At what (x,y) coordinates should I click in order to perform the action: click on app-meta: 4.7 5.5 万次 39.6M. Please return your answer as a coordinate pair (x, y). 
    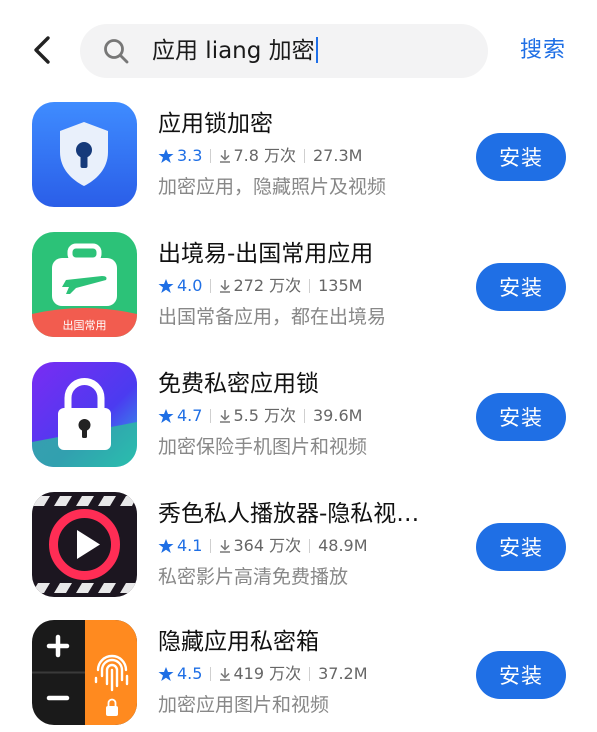
    Looking at the image, I should click on (260, 416).